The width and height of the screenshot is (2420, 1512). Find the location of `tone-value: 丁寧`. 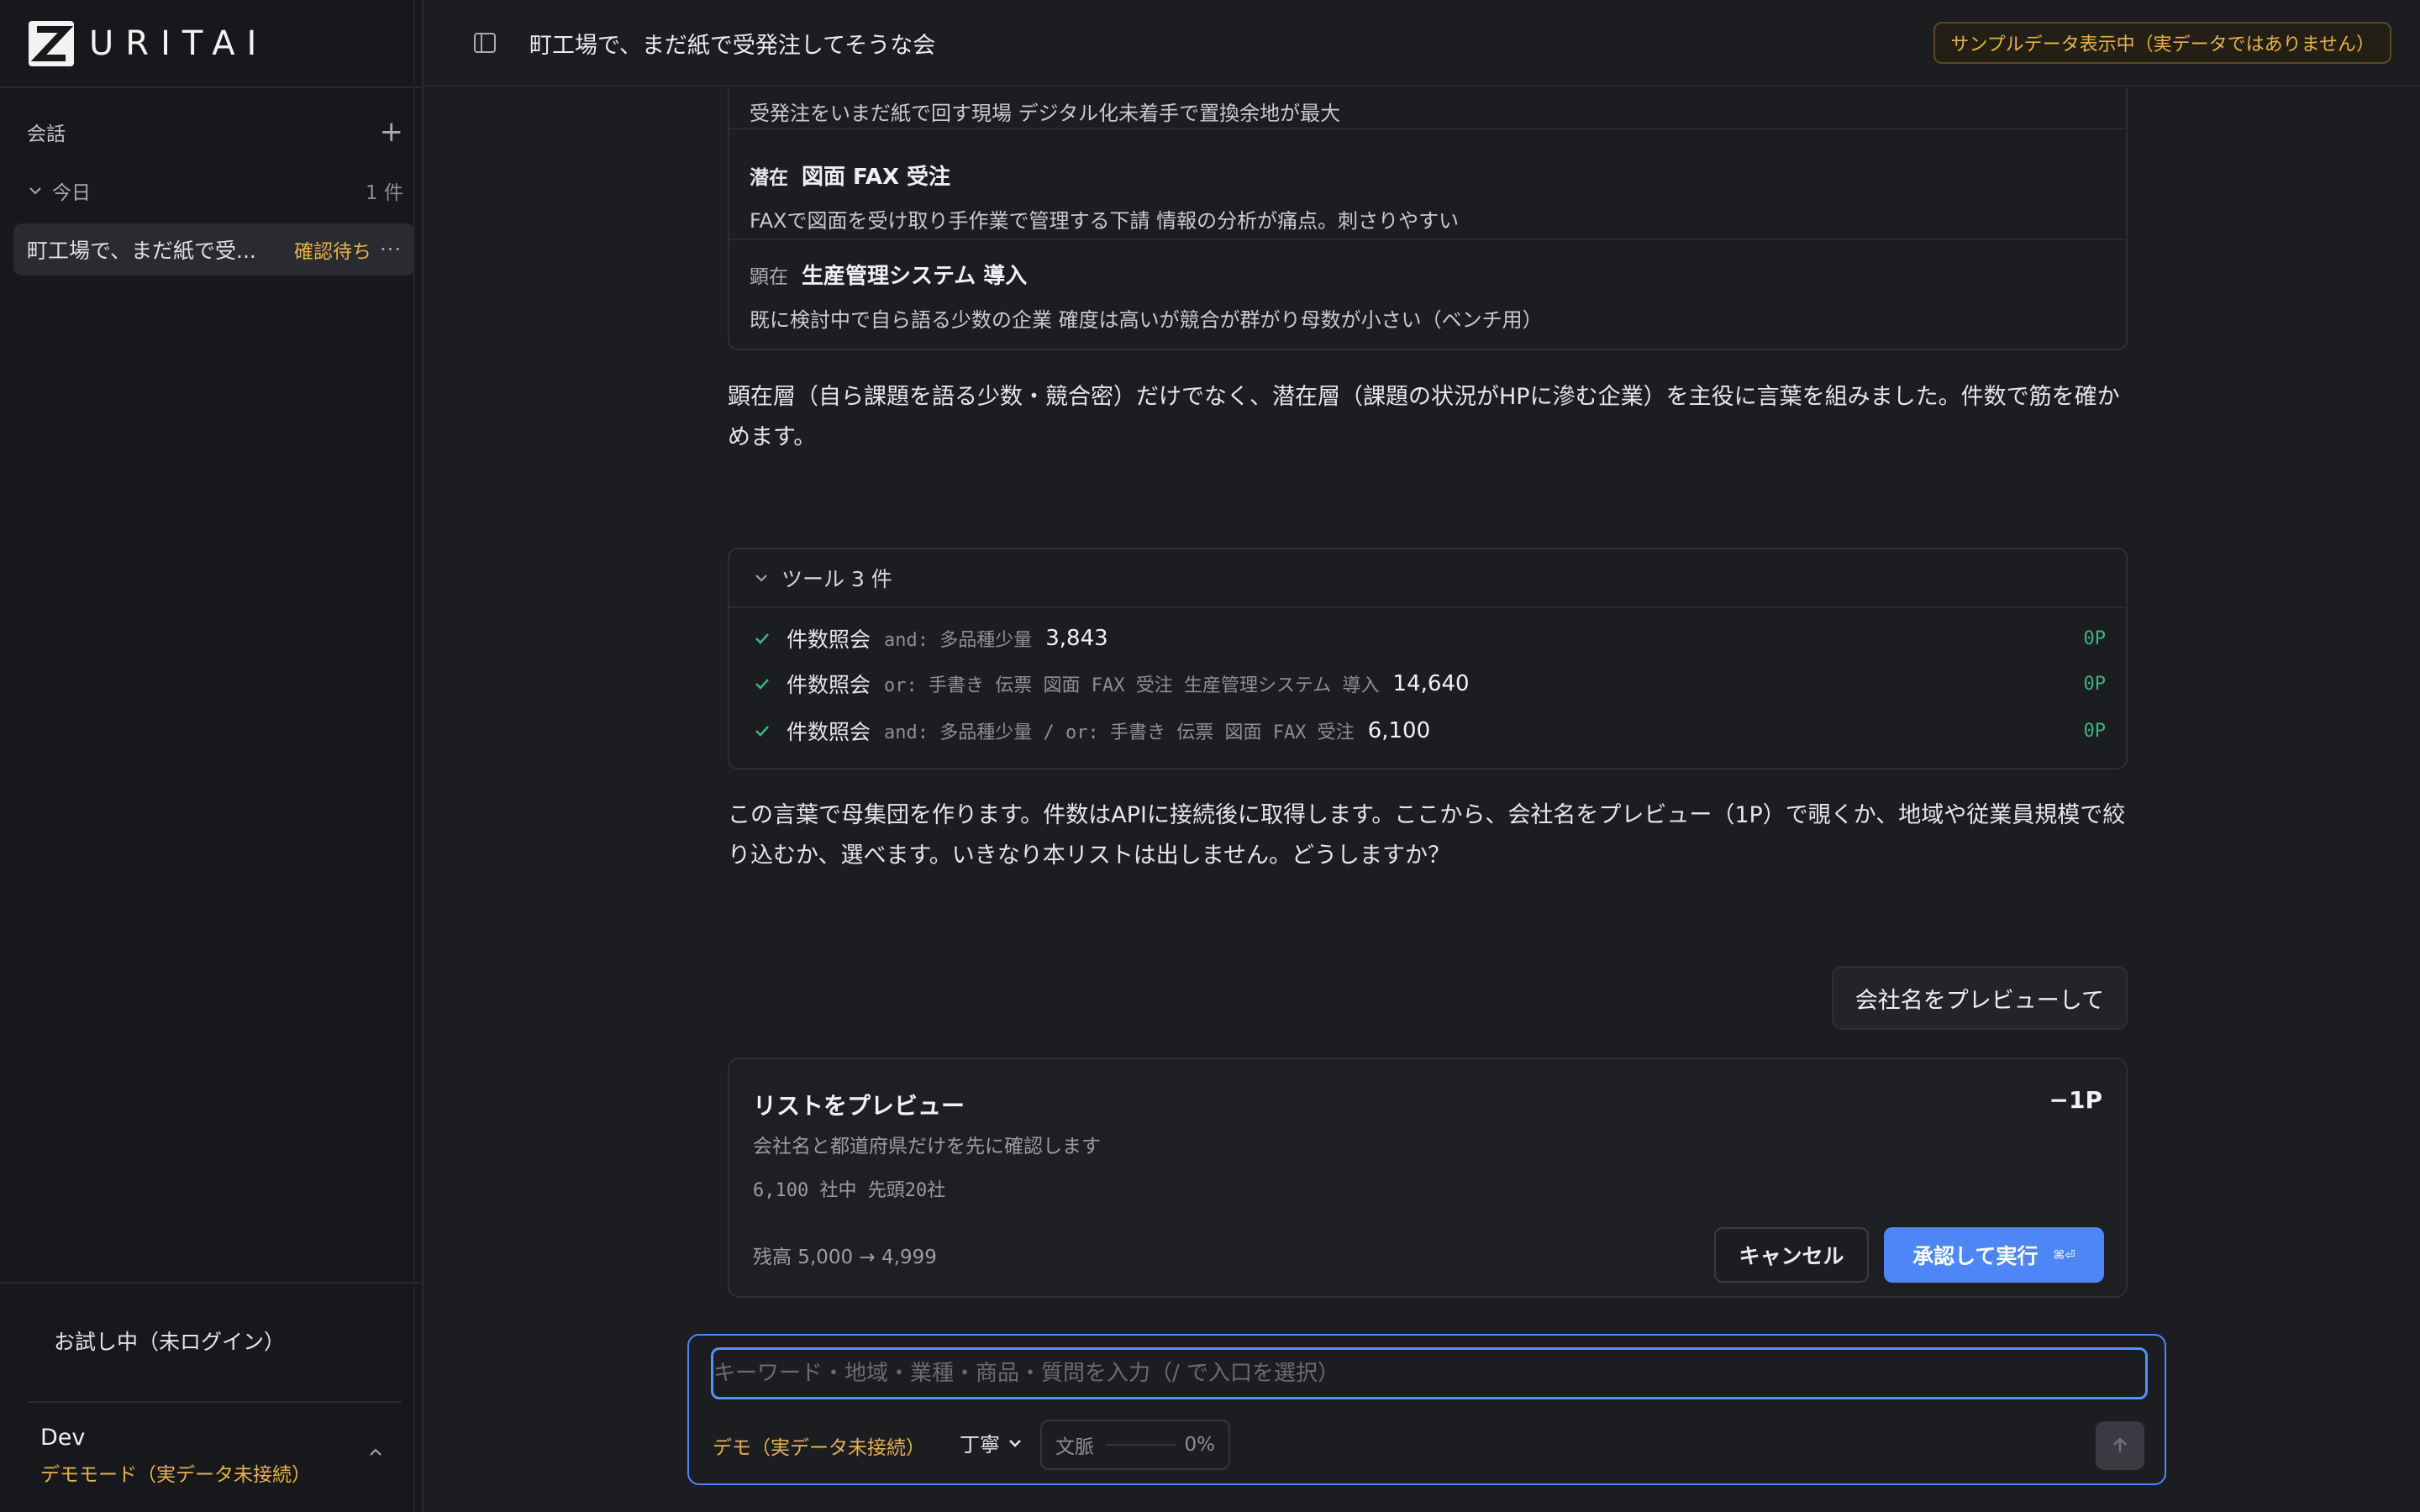

tone-value: 丁寧 is located at coordinates (980, 1445).